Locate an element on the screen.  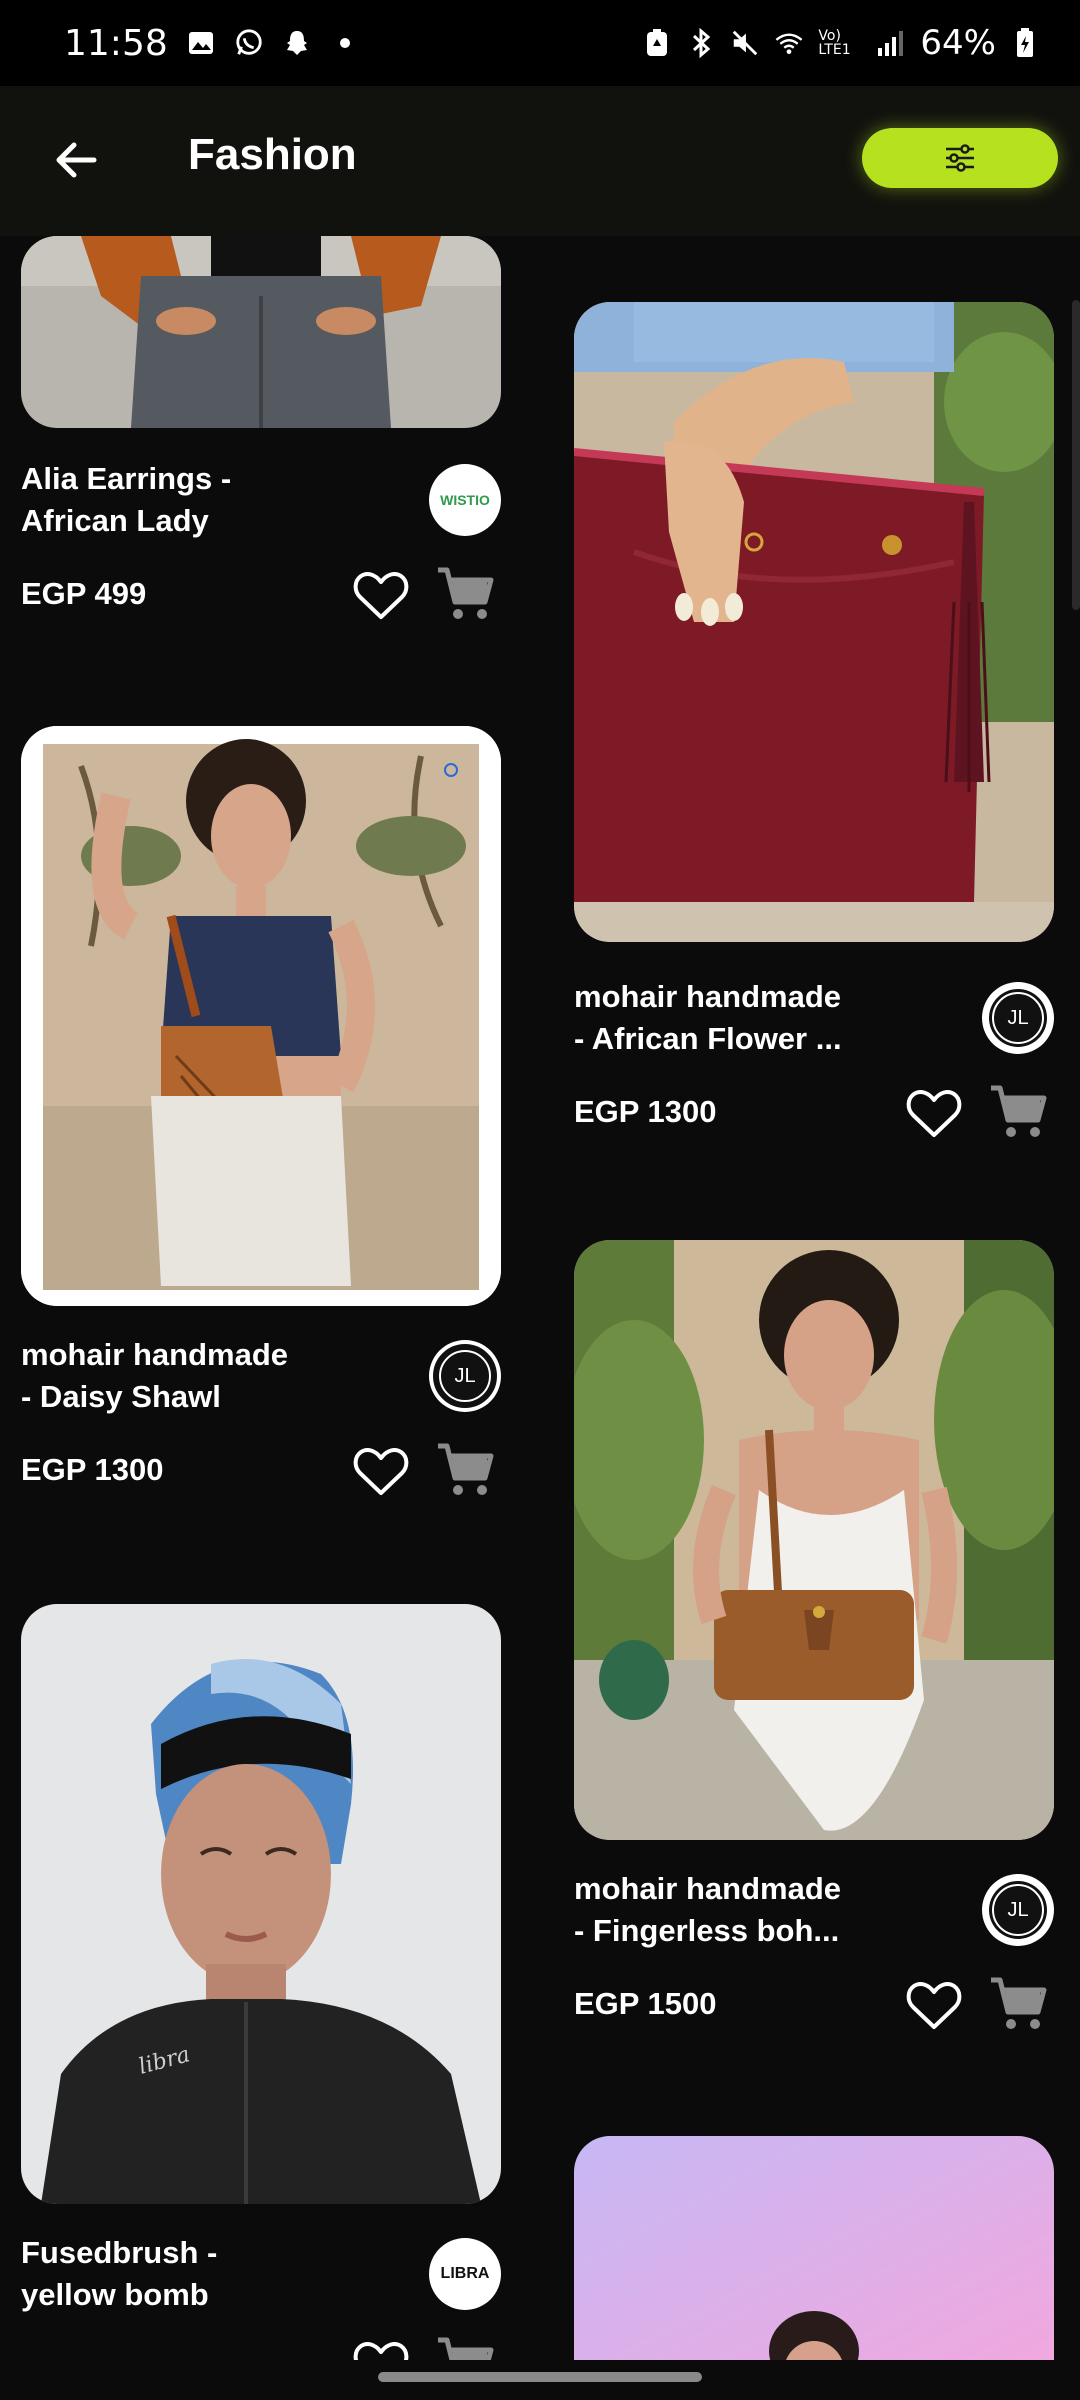
product-card: libra Fusedbrush - yellow bomb LIBRA is located at coordinates (261, 1982).